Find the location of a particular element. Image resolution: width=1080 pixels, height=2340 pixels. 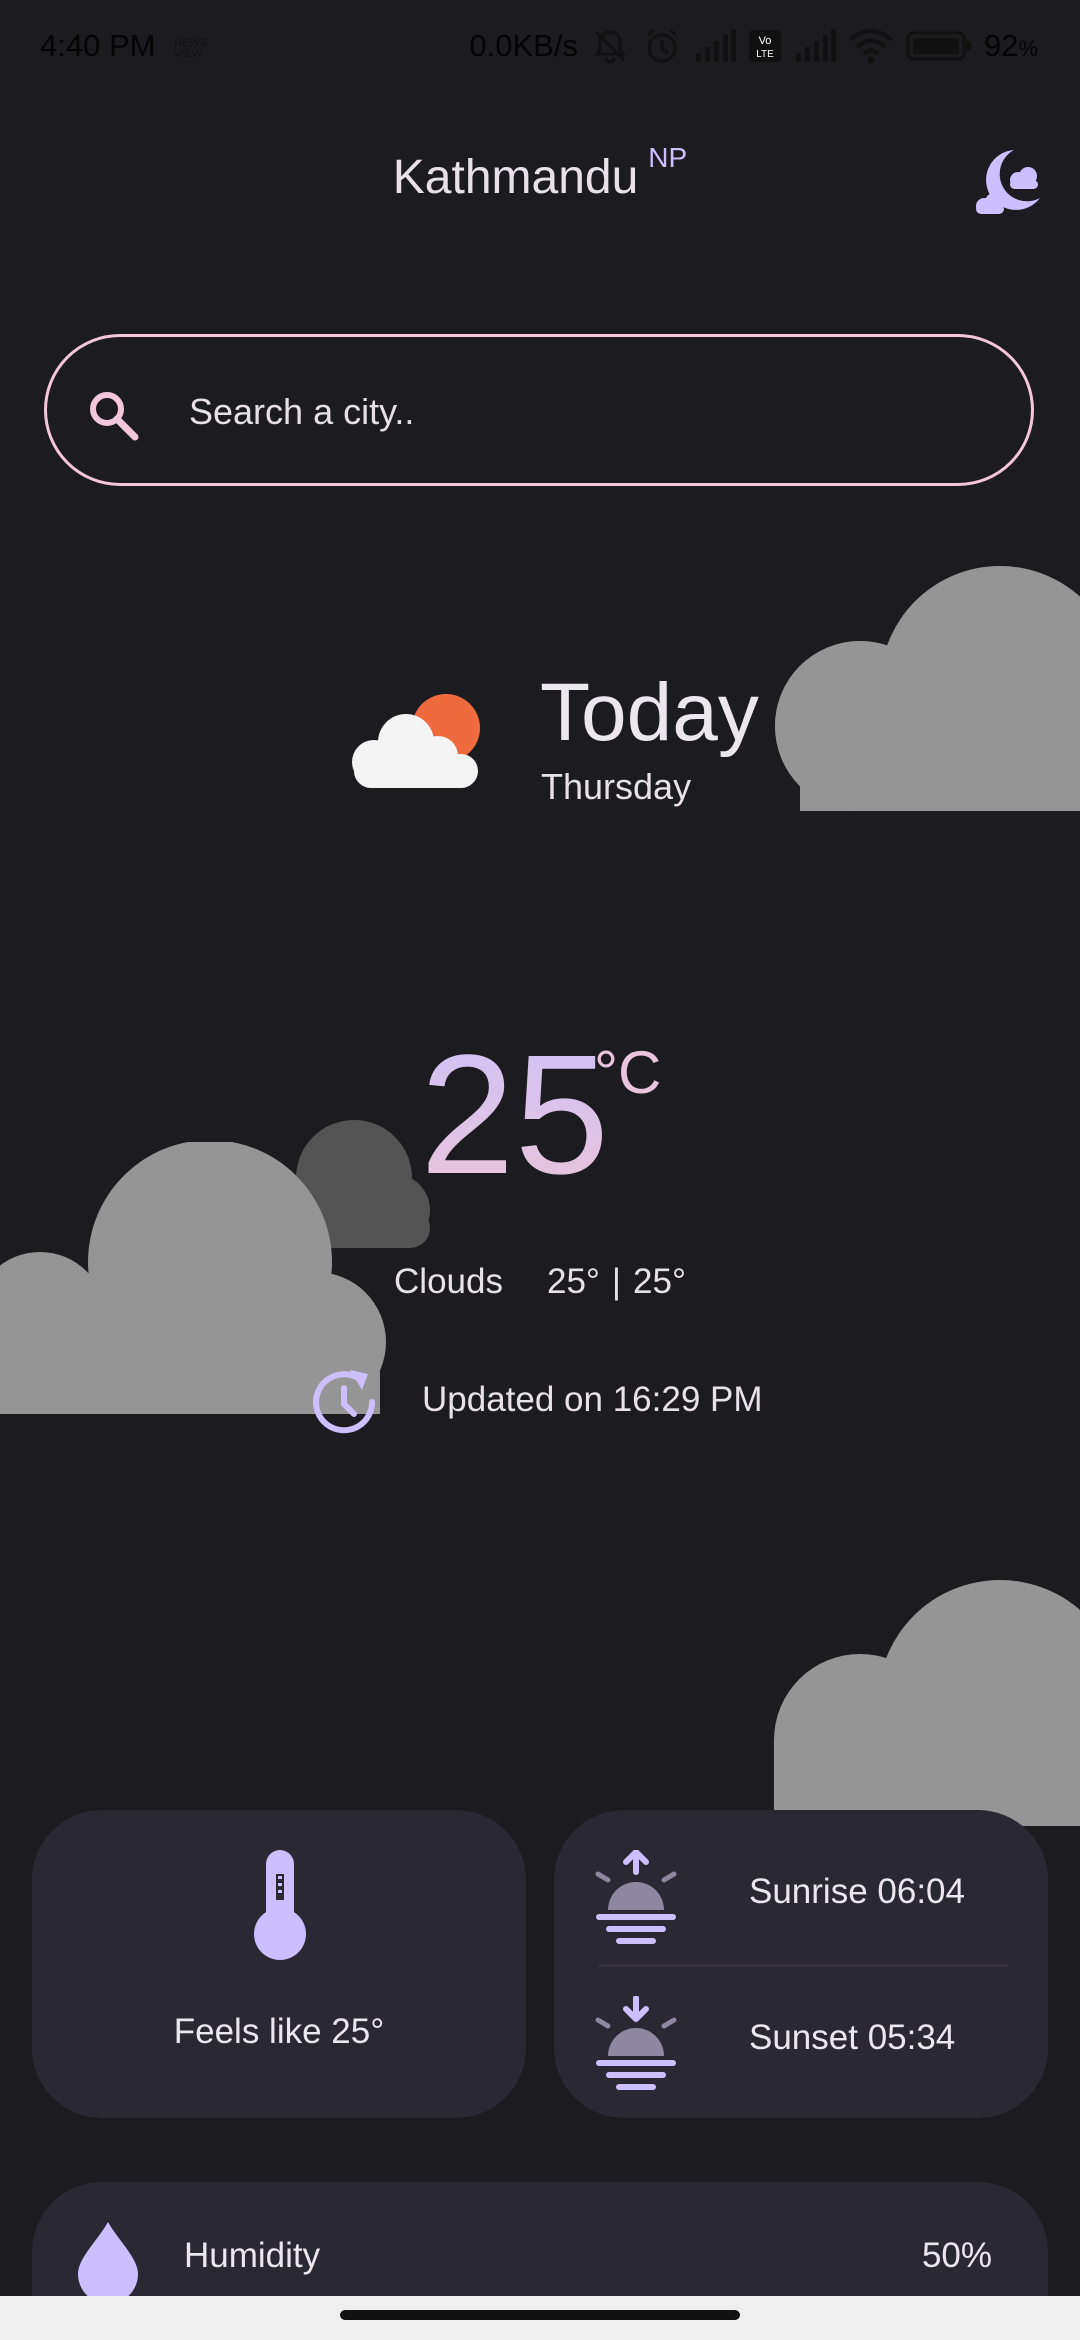

temp-high: 25° is located at coordinates (573, 1281).